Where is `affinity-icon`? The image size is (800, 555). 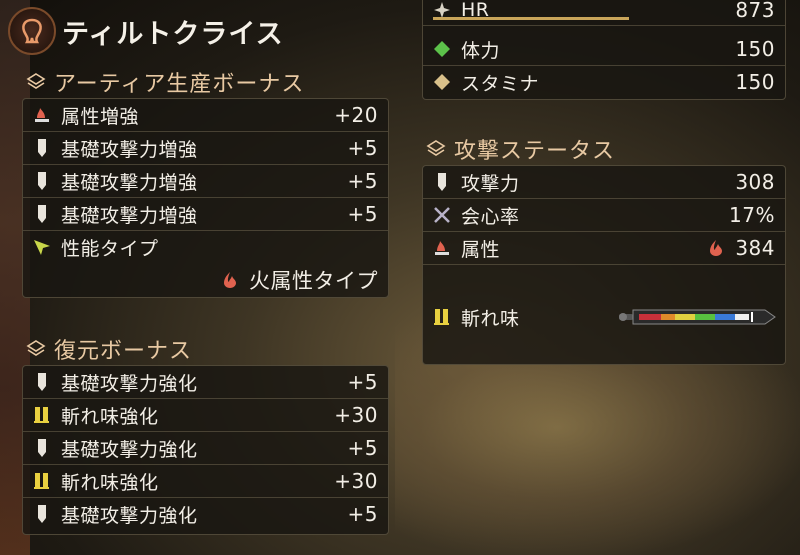
affinity-icon is located at coordinates (442, 215).